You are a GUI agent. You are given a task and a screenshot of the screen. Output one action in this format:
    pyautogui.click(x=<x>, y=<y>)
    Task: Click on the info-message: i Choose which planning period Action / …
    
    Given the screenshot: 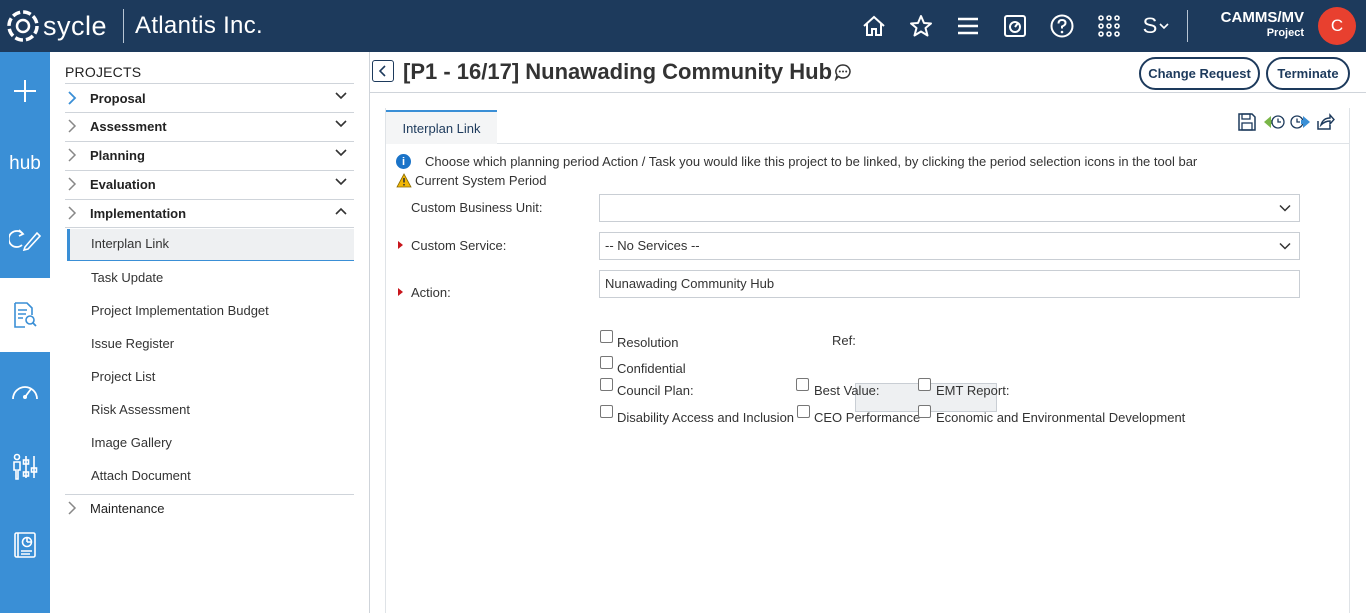 What is the action you would take?
    pyautogui.click(x=796, y=161)
    